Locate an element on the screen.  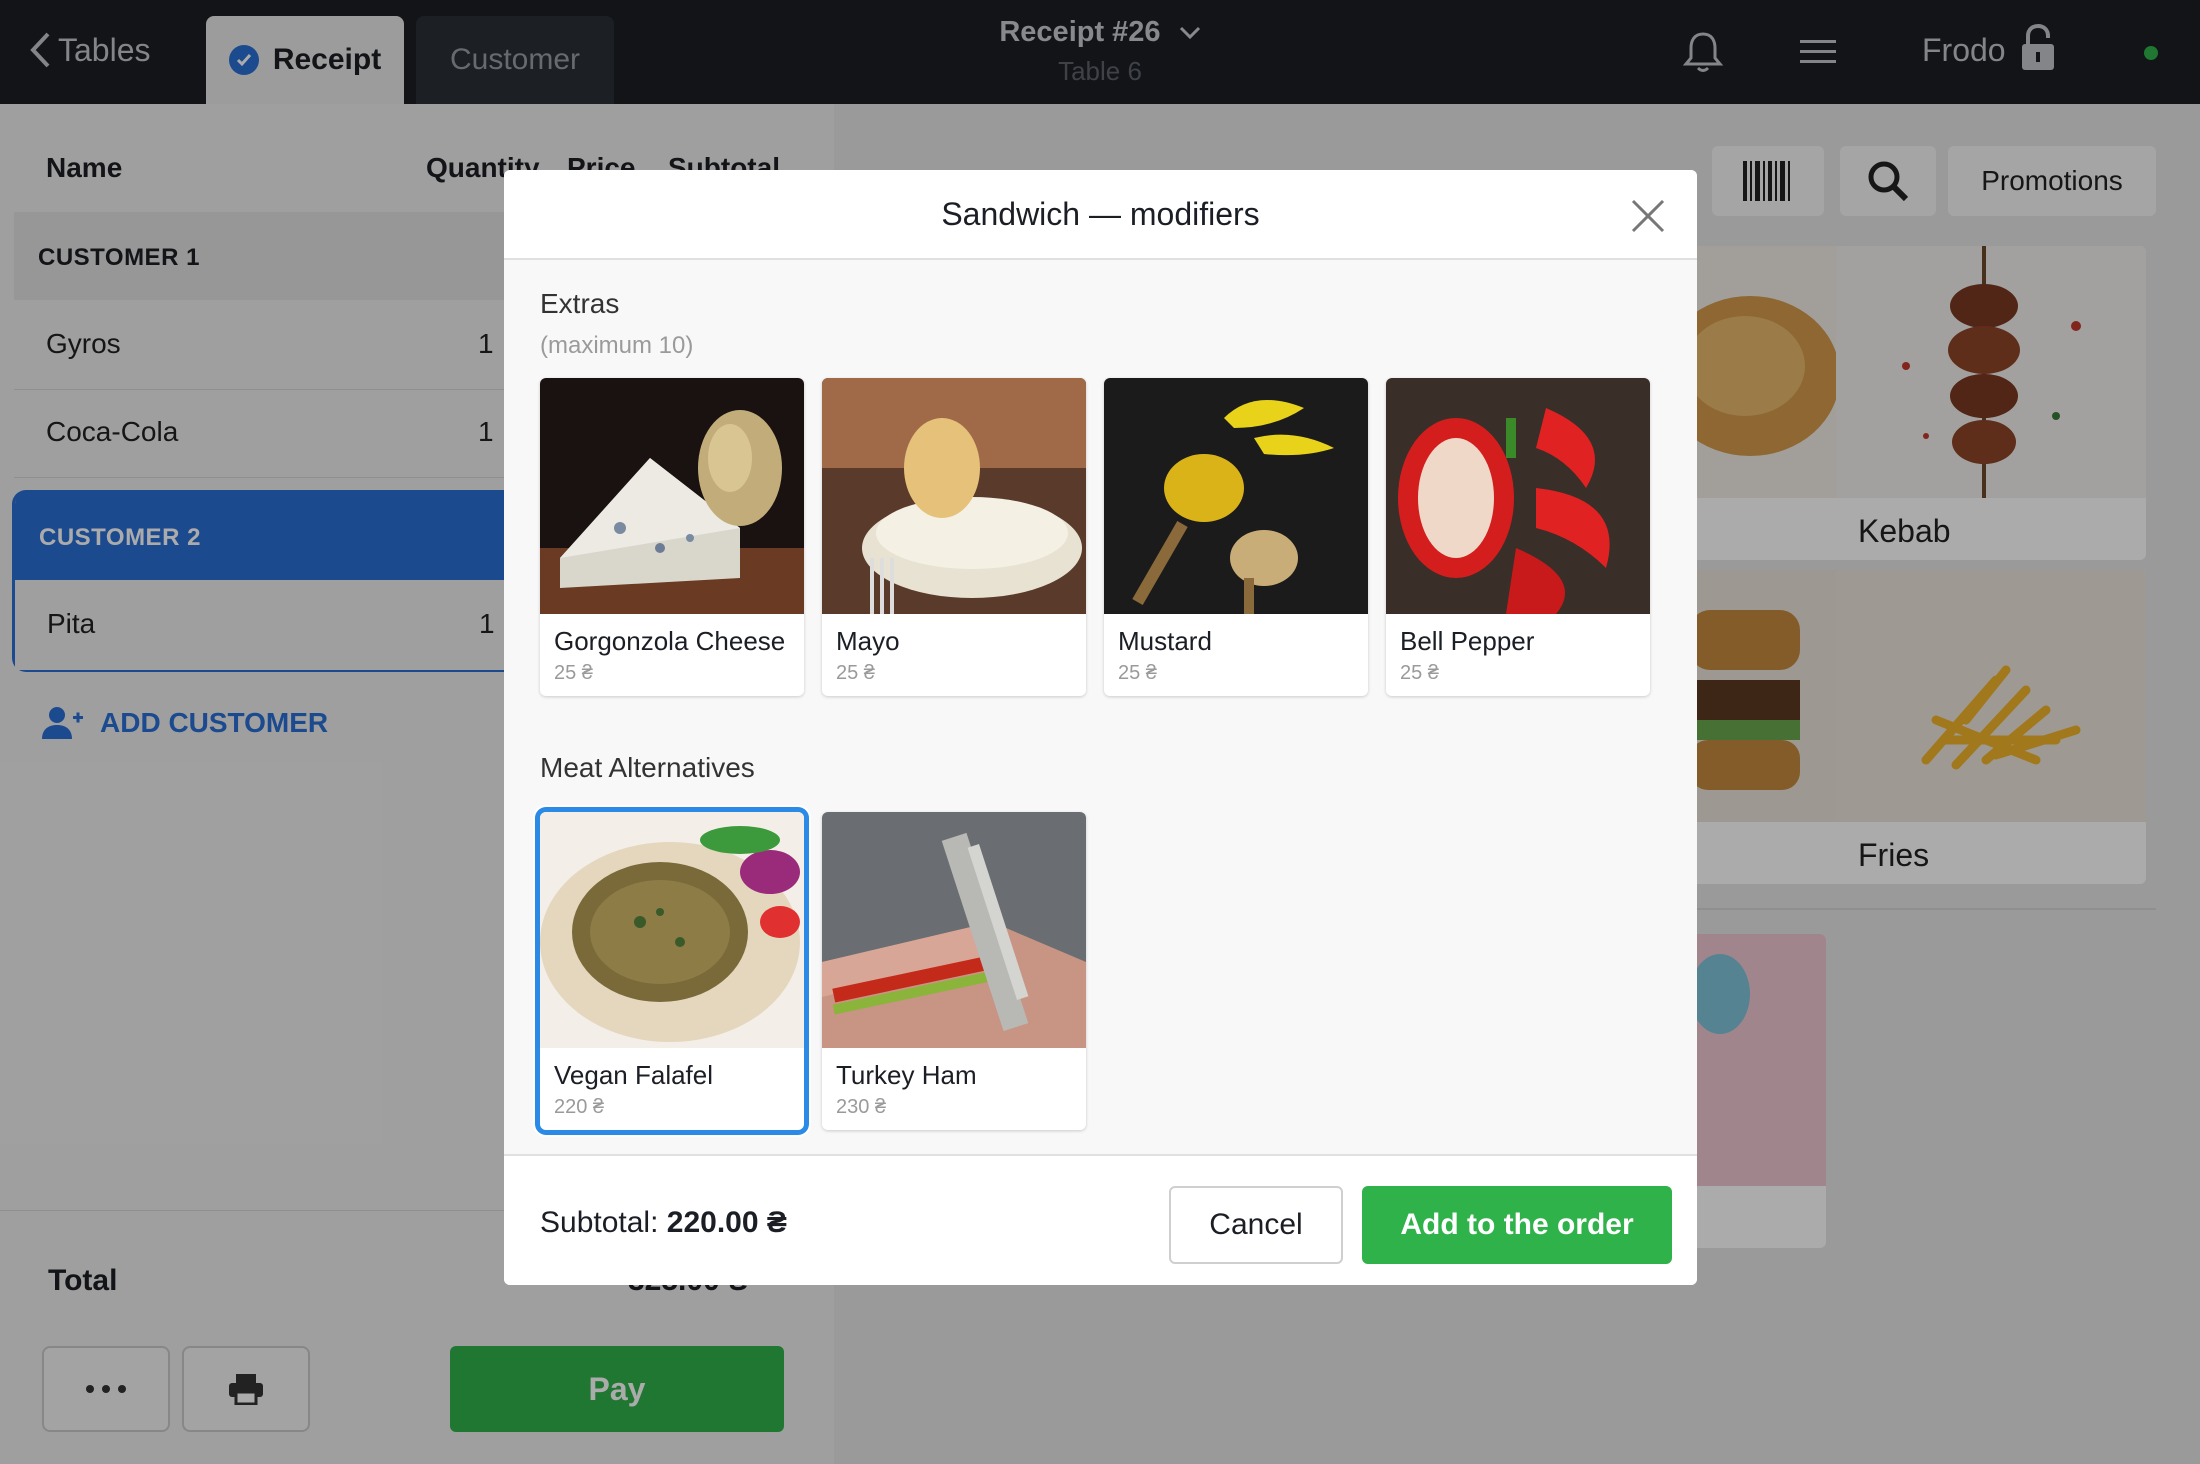
modifier-name: Vegan Falafel is located at coordinates (634, 1075).